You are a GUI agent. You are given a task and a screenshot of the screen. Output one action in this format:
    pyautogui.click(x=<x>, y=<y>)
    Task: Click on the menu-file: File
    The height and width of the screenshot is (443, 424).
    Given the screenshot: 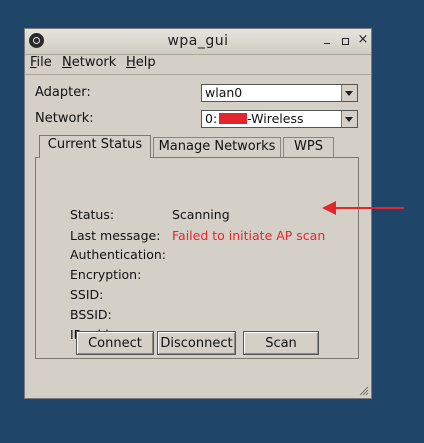 What is the action you would take?
    pyautogui.click(x=41, y=62)
    